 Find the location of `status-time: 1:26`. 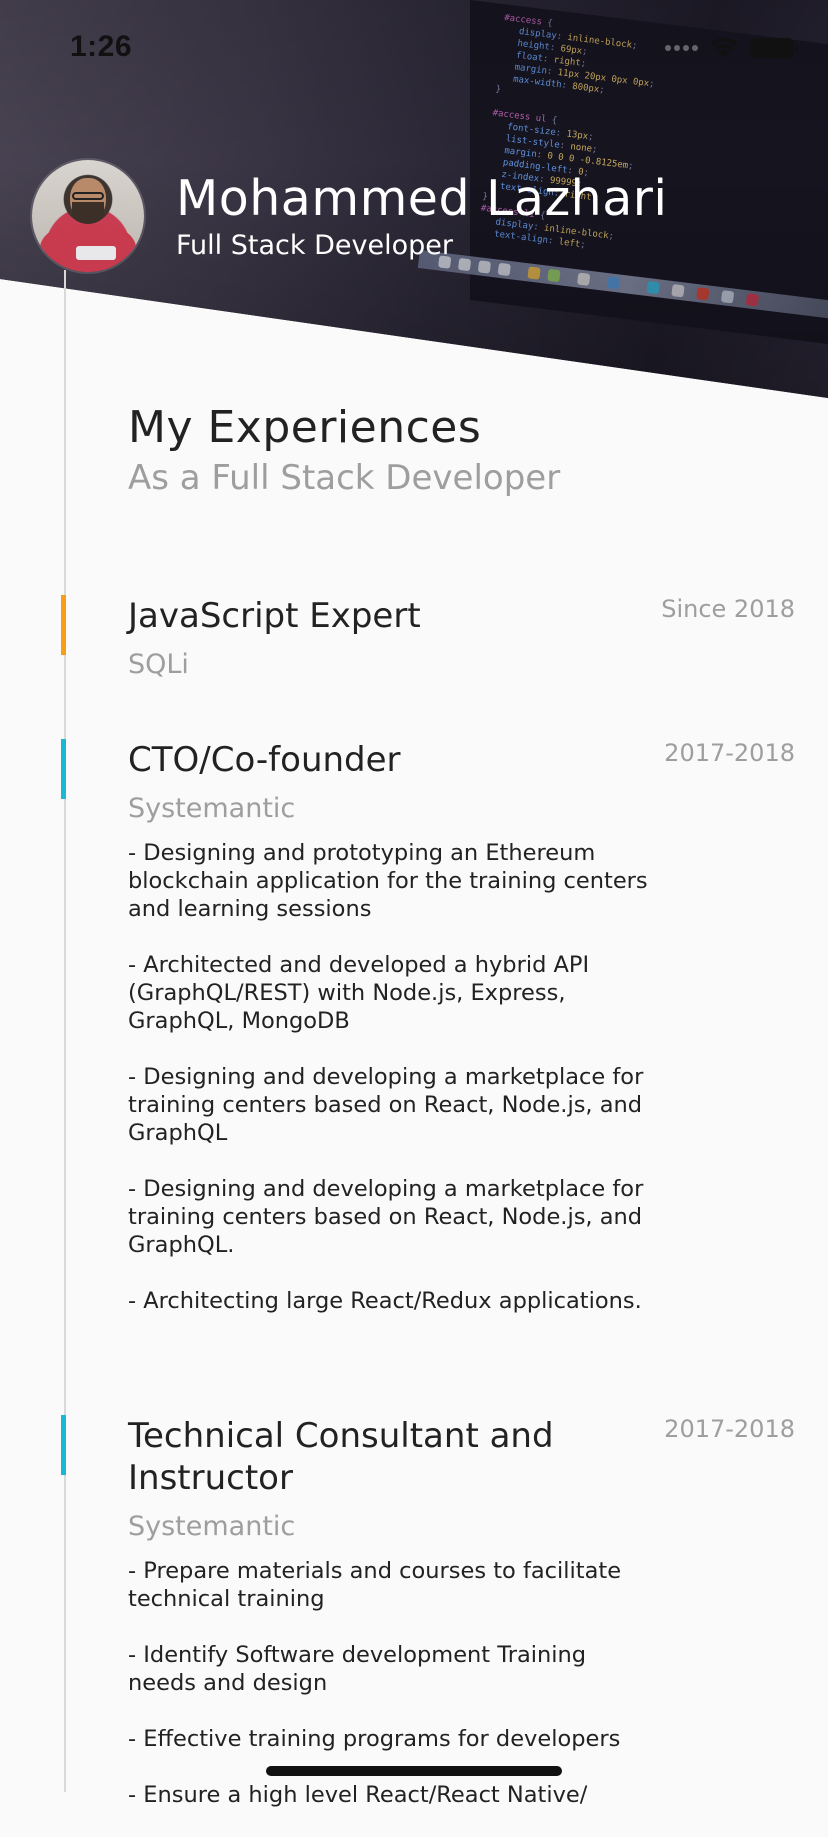

status-time: 1:26 is located at coordinates (101, 46).